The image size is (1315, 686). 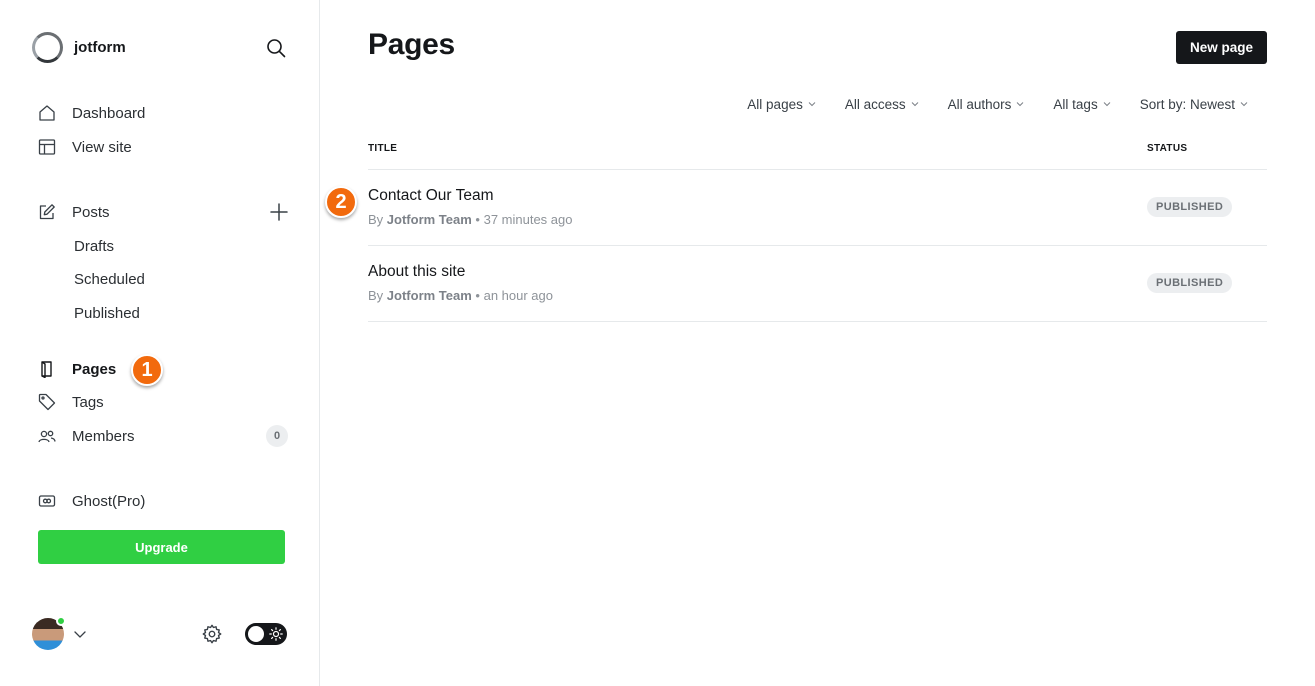 What do you see at coordinates (147, 370) in the screenshot?
I see `step-marker-1: 1` at bounding box center [147, 370].